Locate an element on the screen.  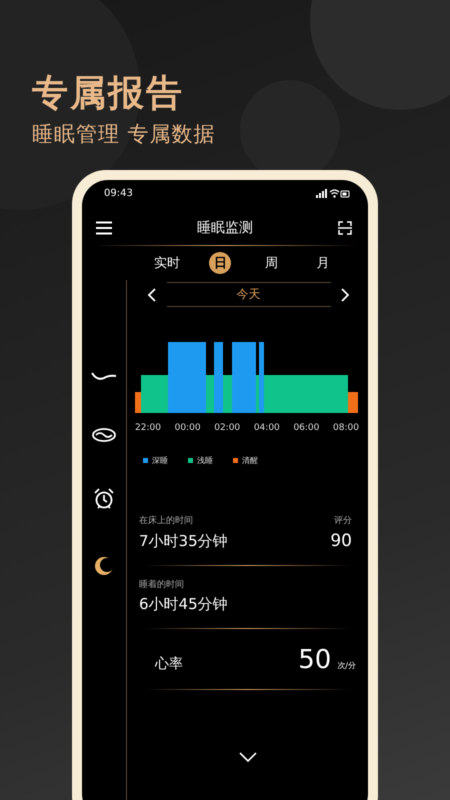
moon-icon is located at coordinates (104, 566).